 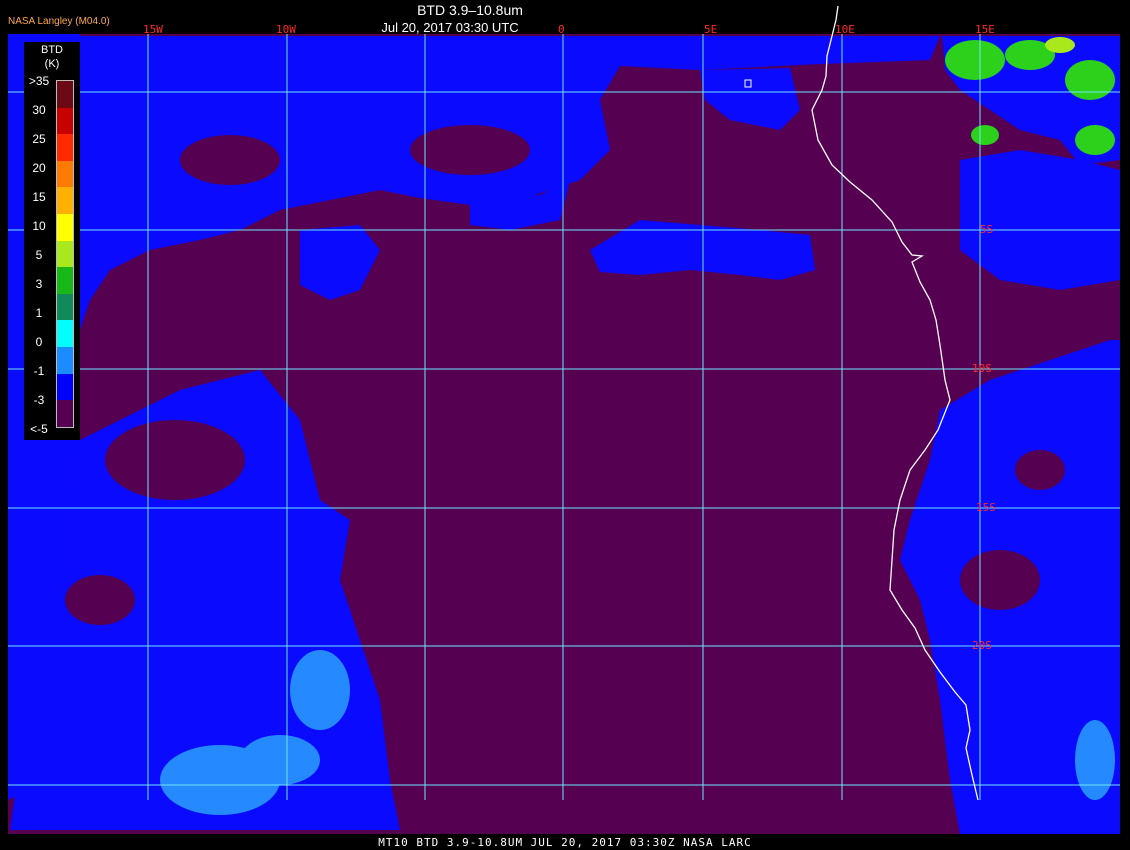 What do you see at coordinates (39, 429) in the screenshot?
I see `legend-tick-label: <-5` at bounding box center [39, 429].